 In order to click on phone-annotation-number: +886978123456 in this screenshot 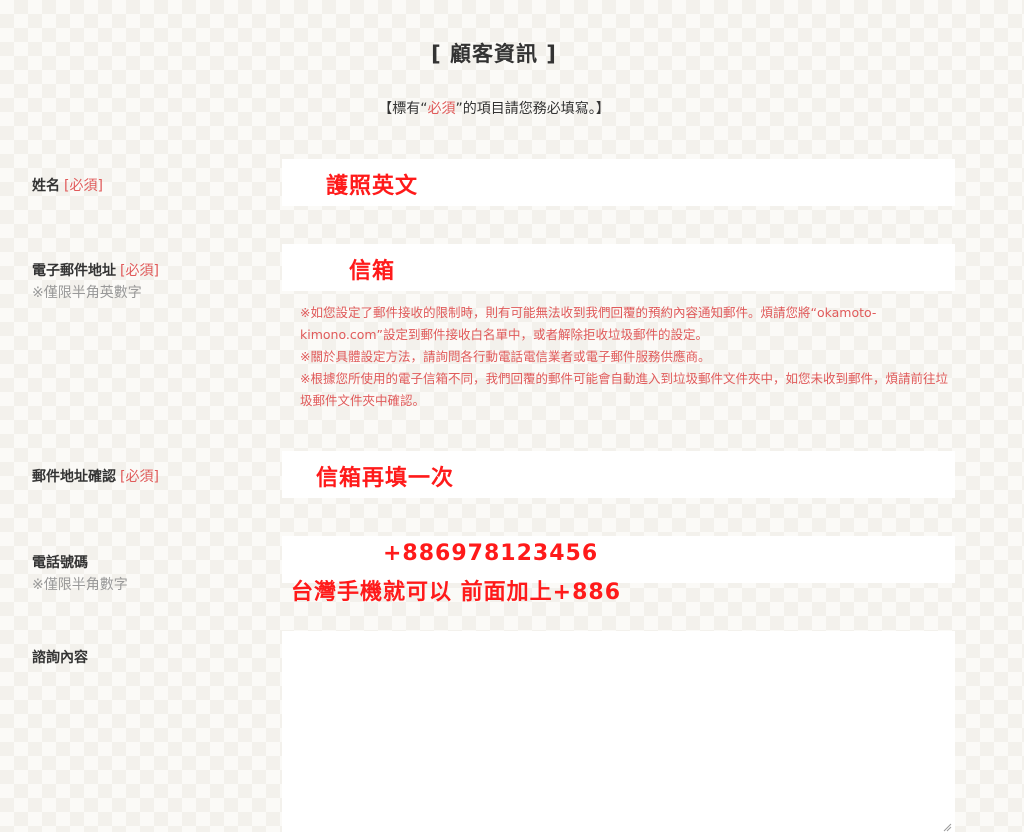, I will do `click(491, 553)`.